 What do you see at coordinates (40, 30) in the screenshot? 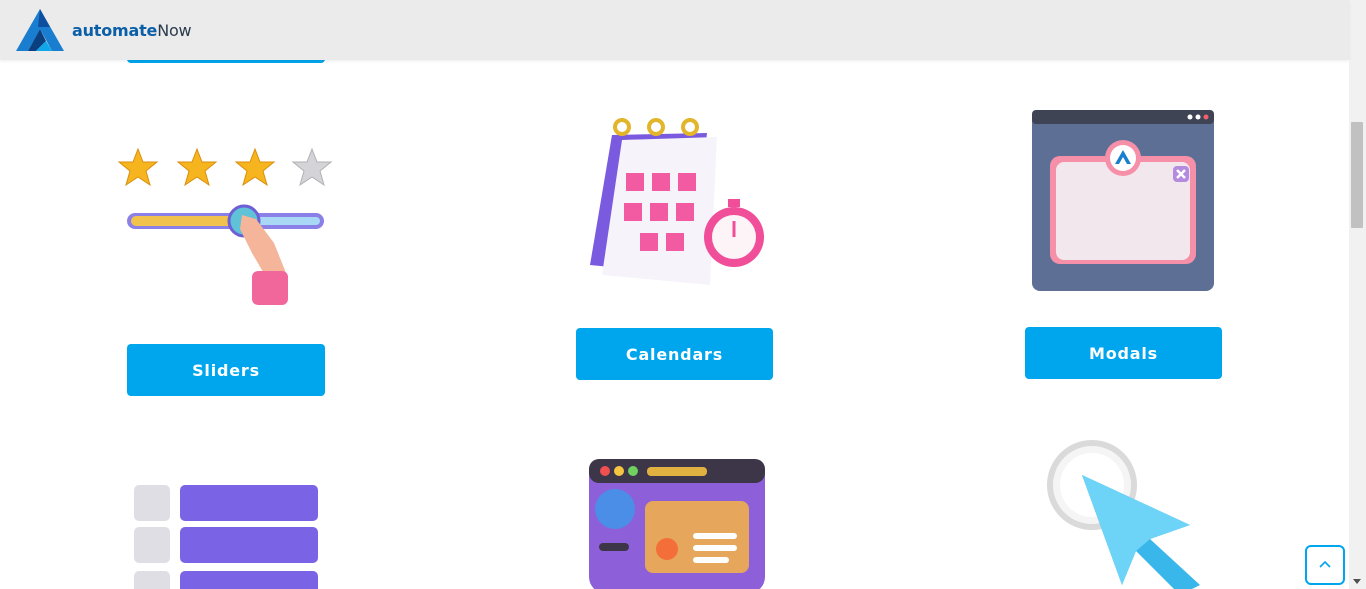
I see `automatenow-logo-icon` at bounding box center [40, 30].